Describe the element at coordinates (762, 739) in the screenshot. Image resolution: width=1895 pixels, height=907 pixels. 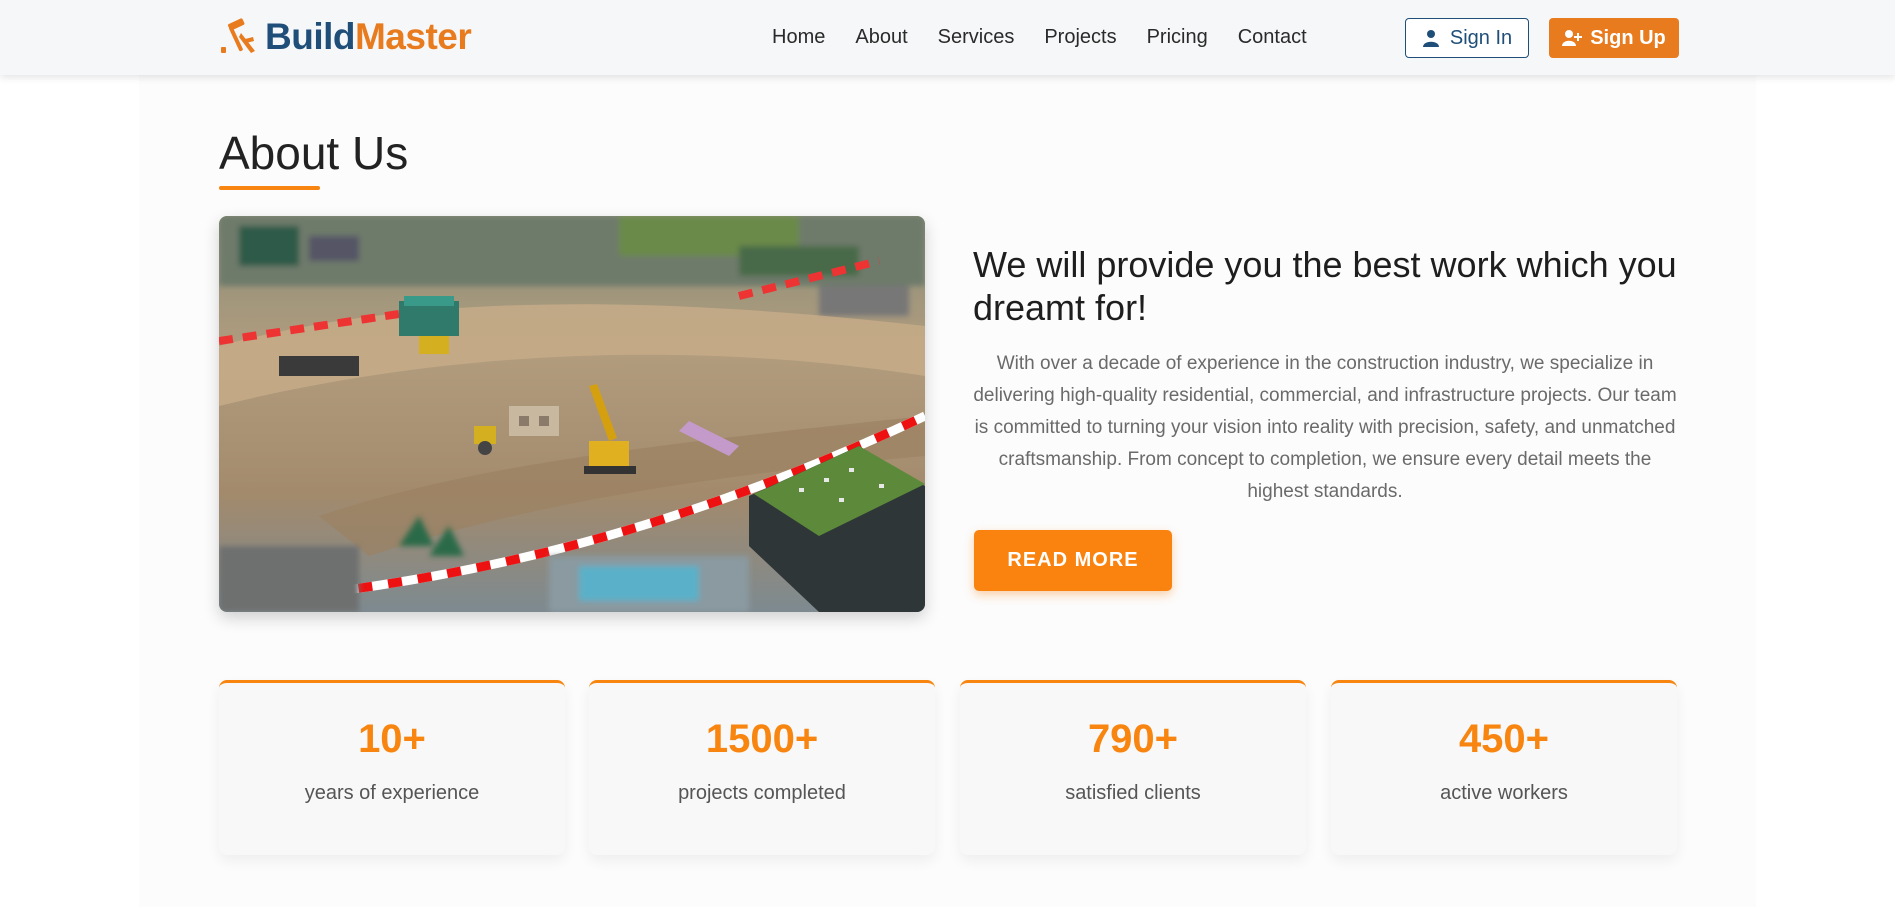
I see `stat-value: 1500+` at that location.